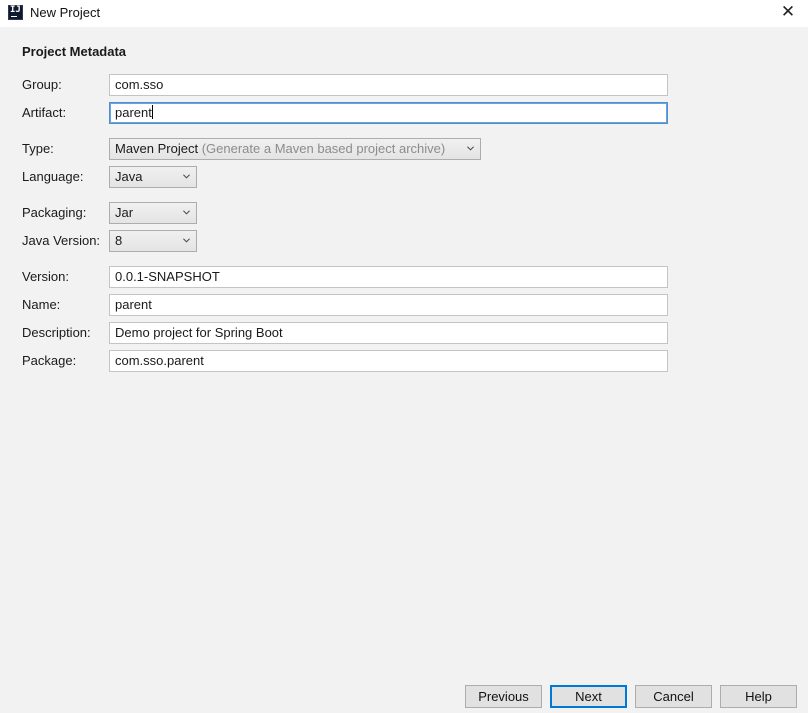 The image size is (808, 713). Describe the element at coordinates (133, 112) in the screenshot. I see `artifact-value: parent` at that location.